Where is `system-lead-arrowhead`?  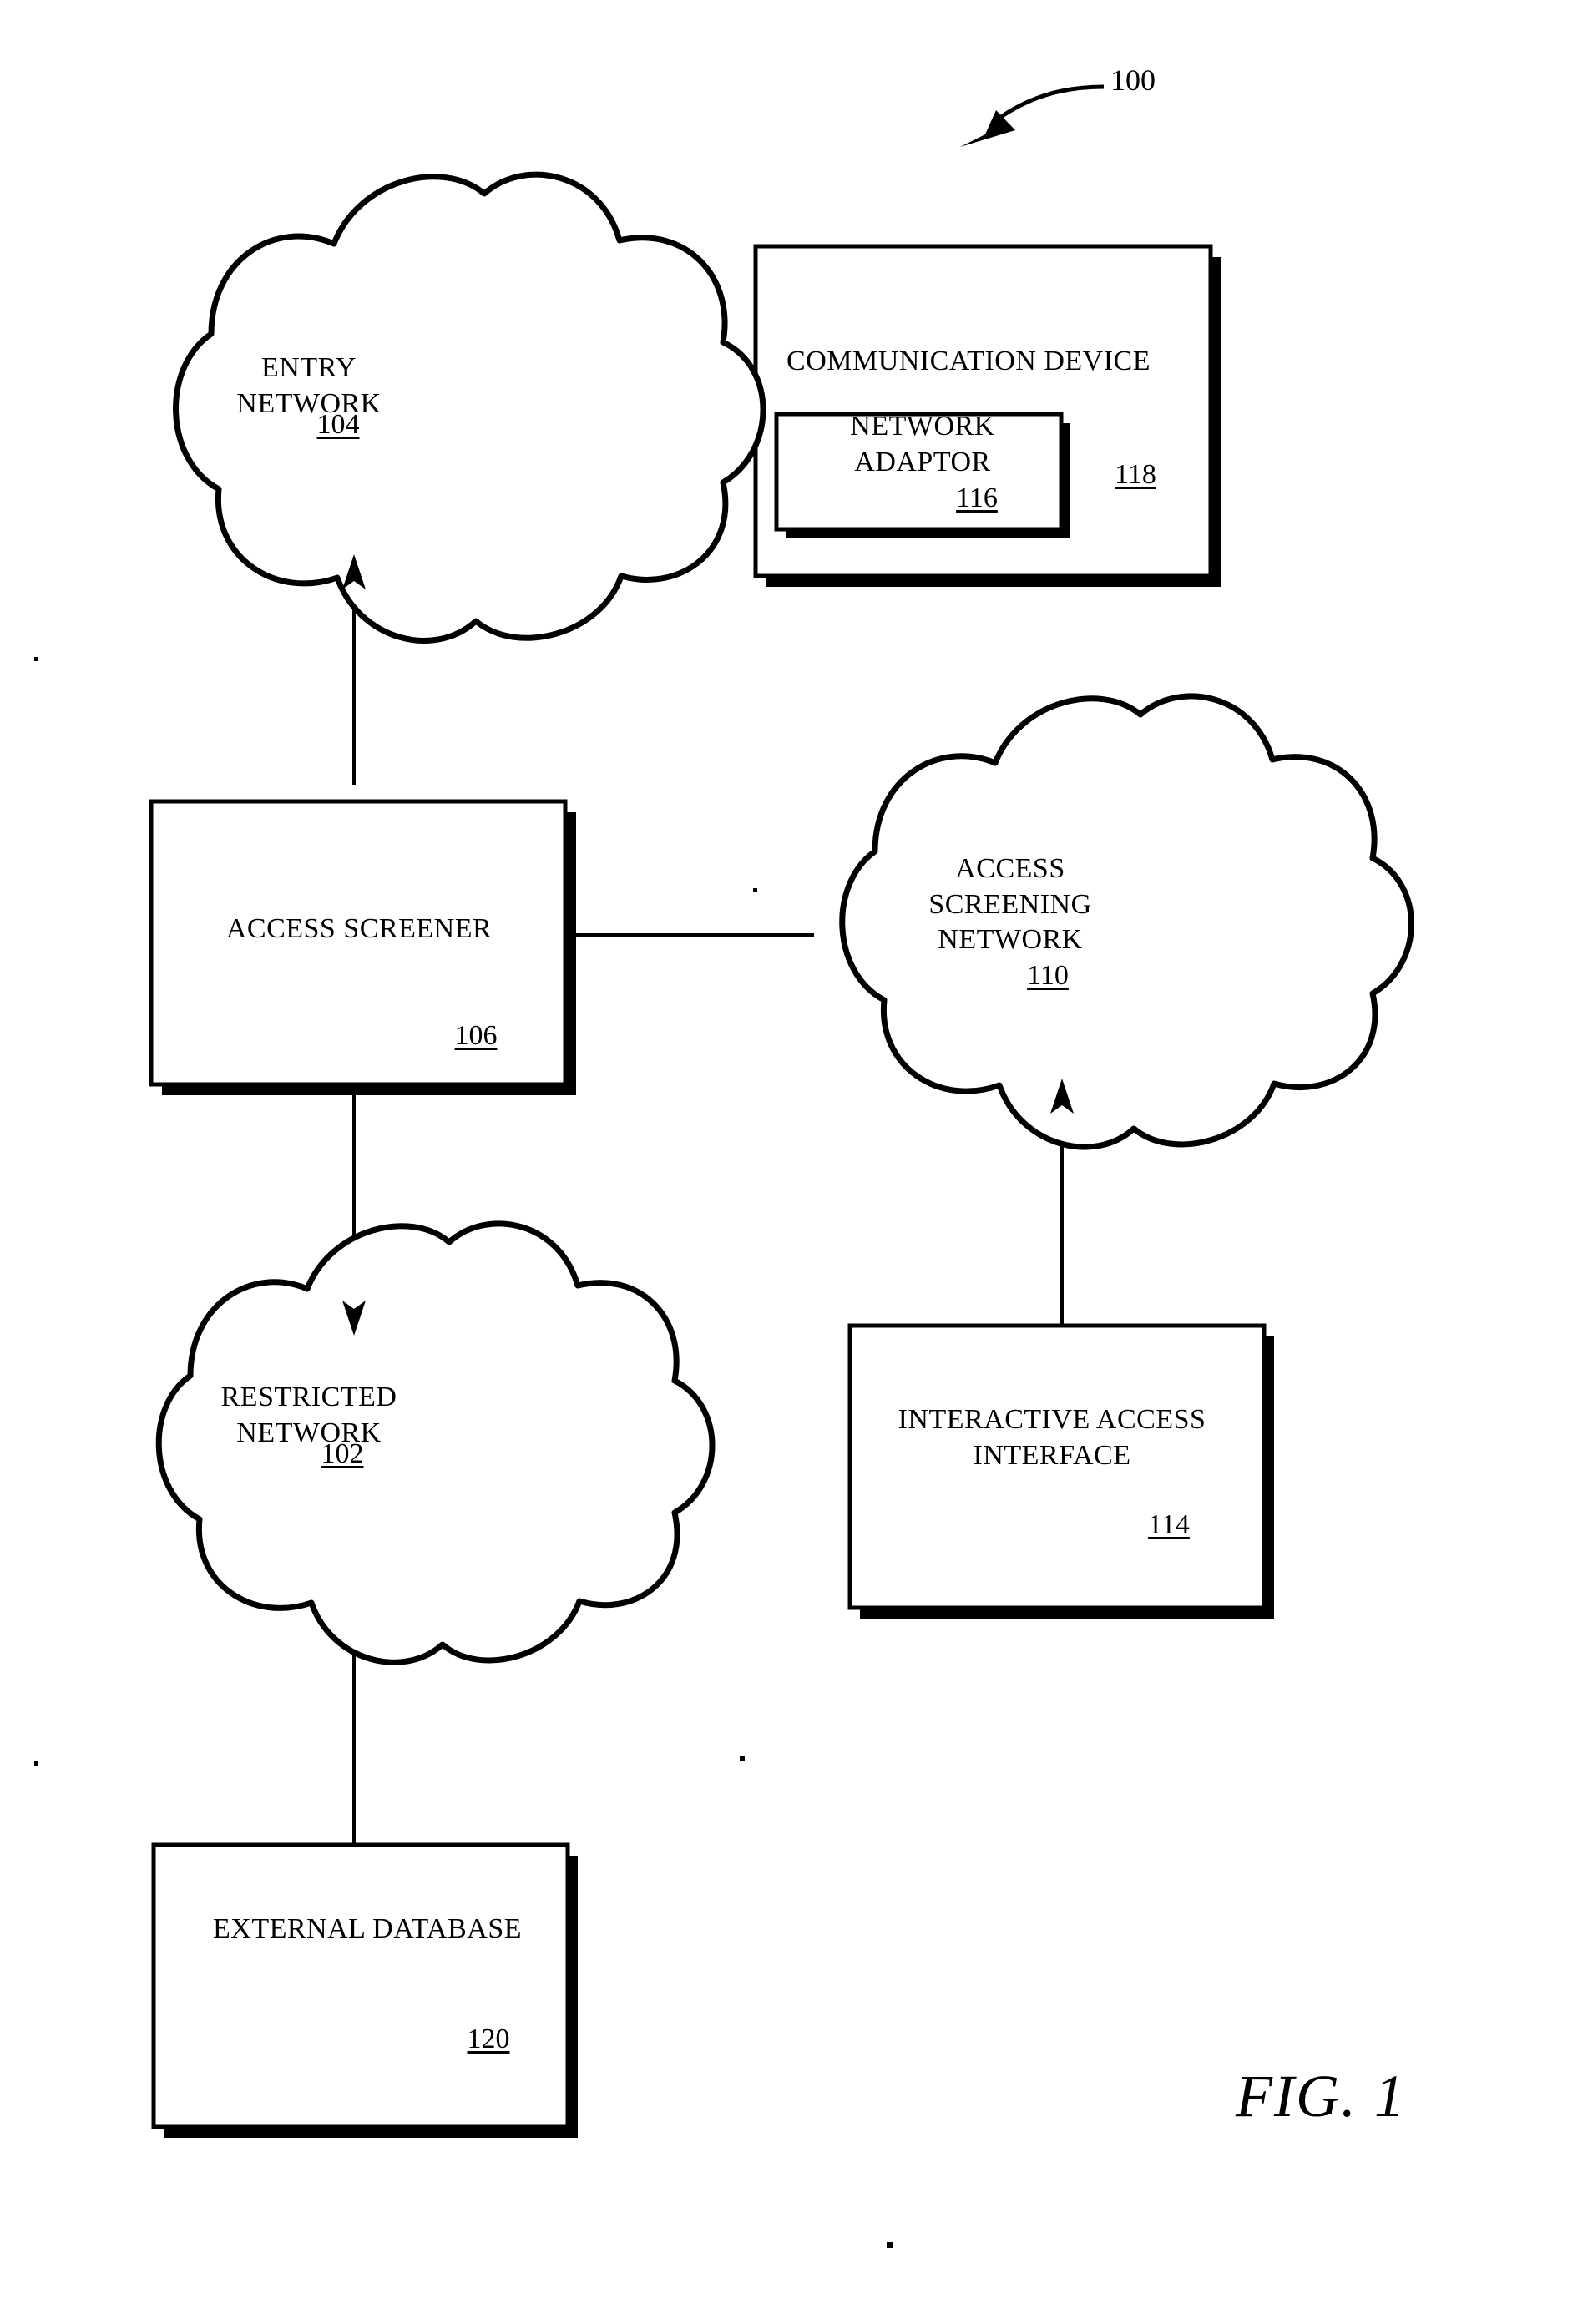
system-lead-arrowhead is located at coordinates (988, 128).